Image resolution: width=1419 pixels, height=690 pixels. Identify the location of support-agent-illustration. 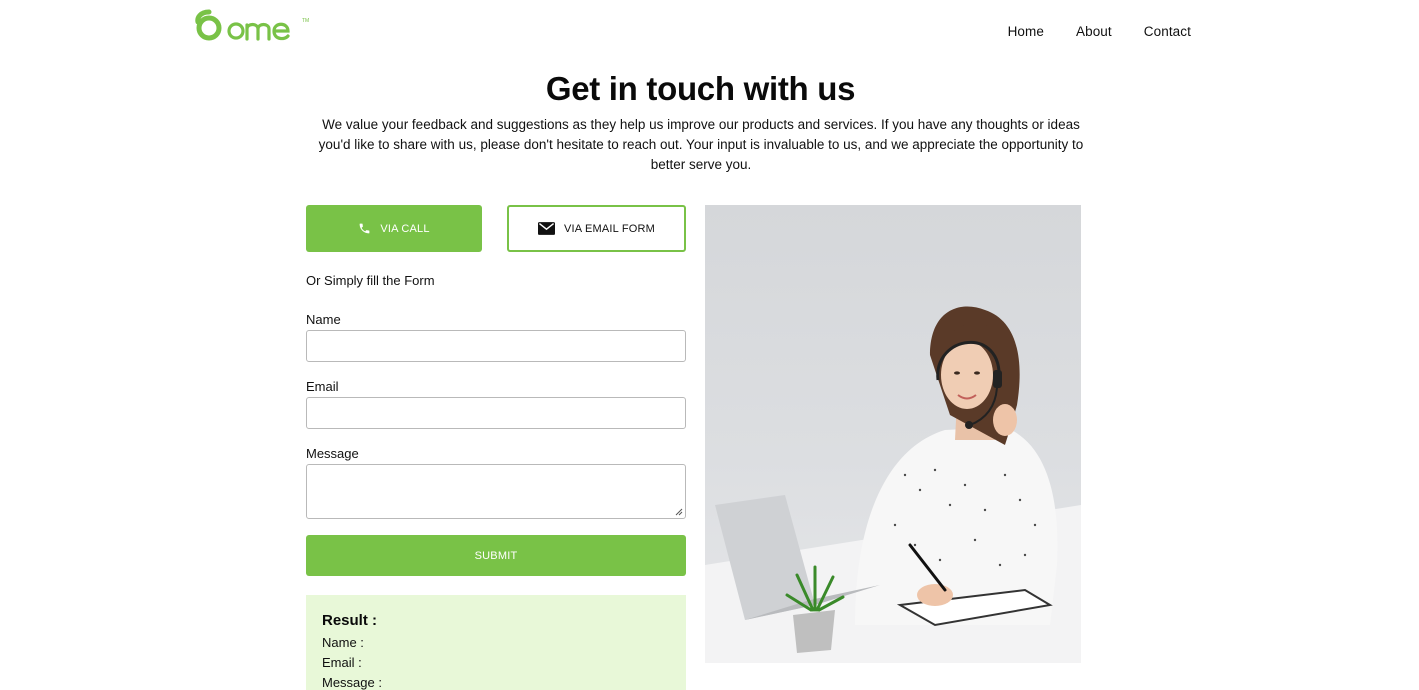
(893, 484).